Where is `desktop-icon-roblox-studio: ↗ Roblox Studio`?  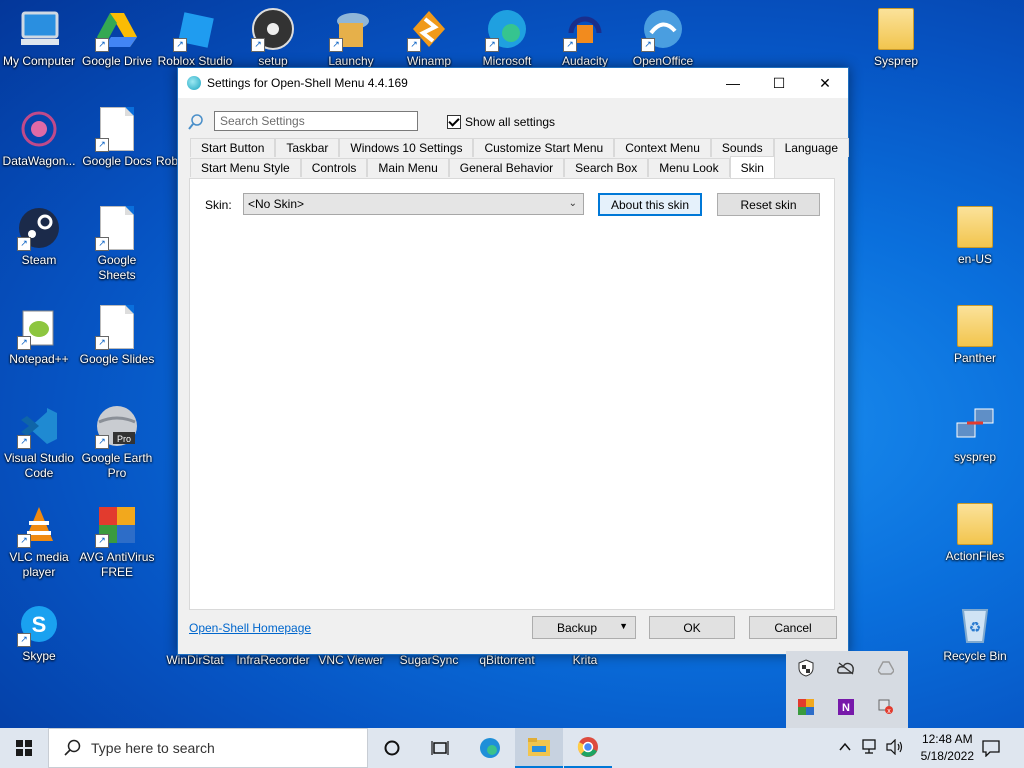 desktop-icon-roblox-studio: ↗ Roblox Studio is located at coordinates (195, 34).